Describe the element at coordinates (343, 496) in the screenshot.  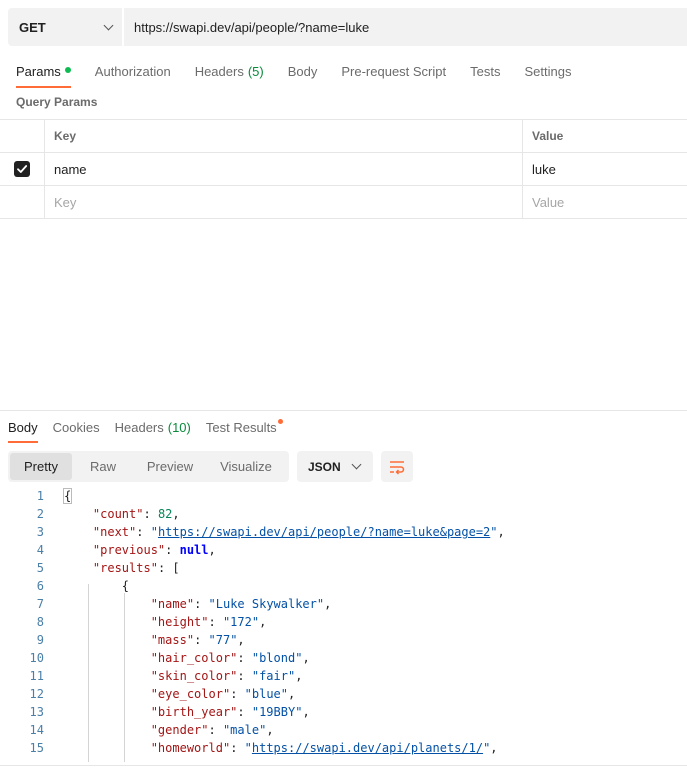
I see `code-line: 1{` at that location.